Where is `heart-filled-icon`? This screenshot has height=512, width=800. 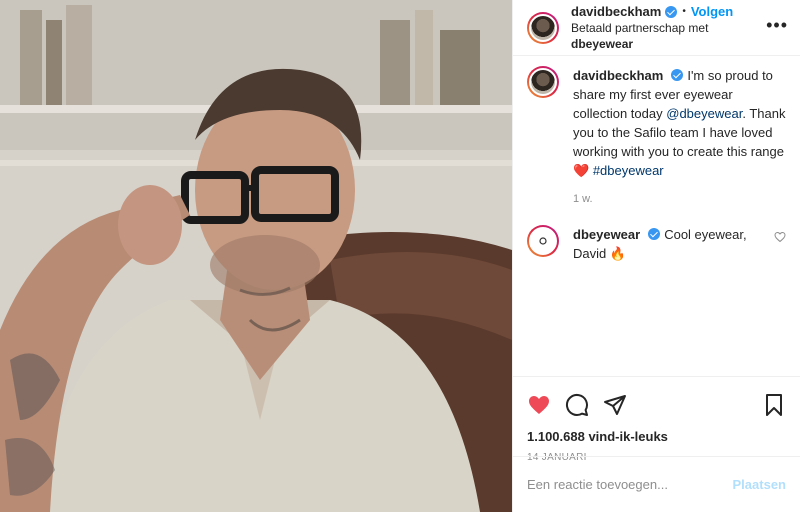
heart-filled-icon is located at coordinates (539, 405).